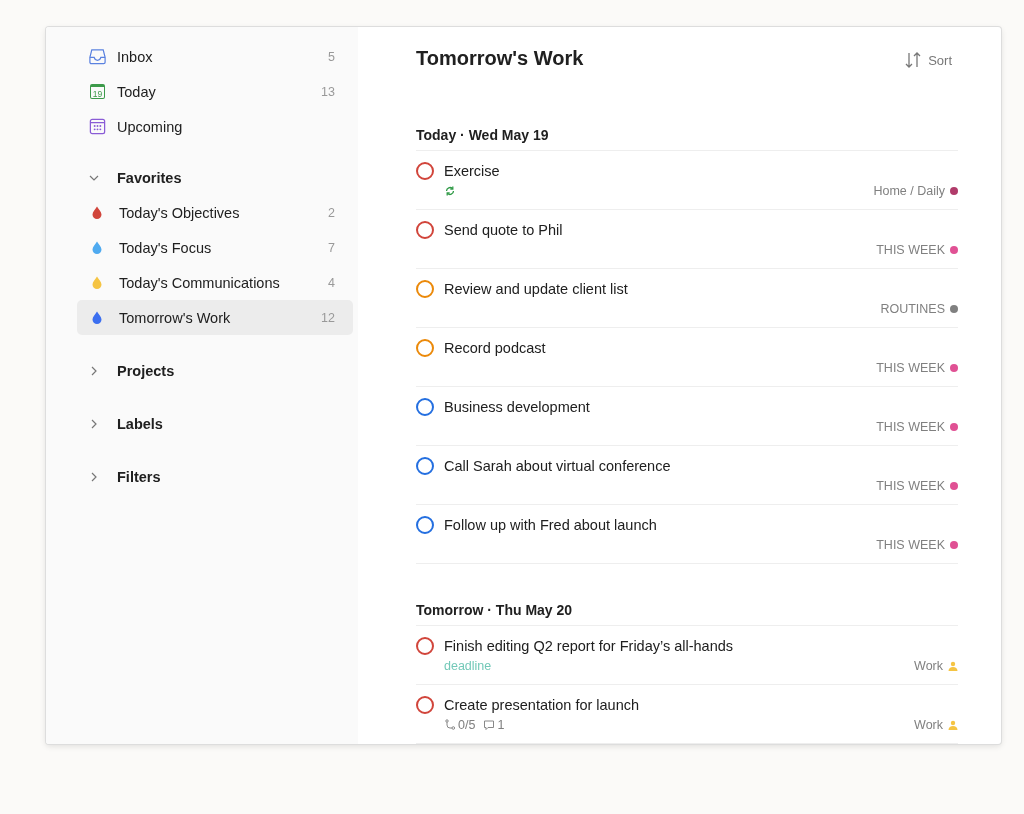  What do you see at coordinates (328, 317) in the screenshot?
I see `item-count: 12` at bounding box center [328, 317].